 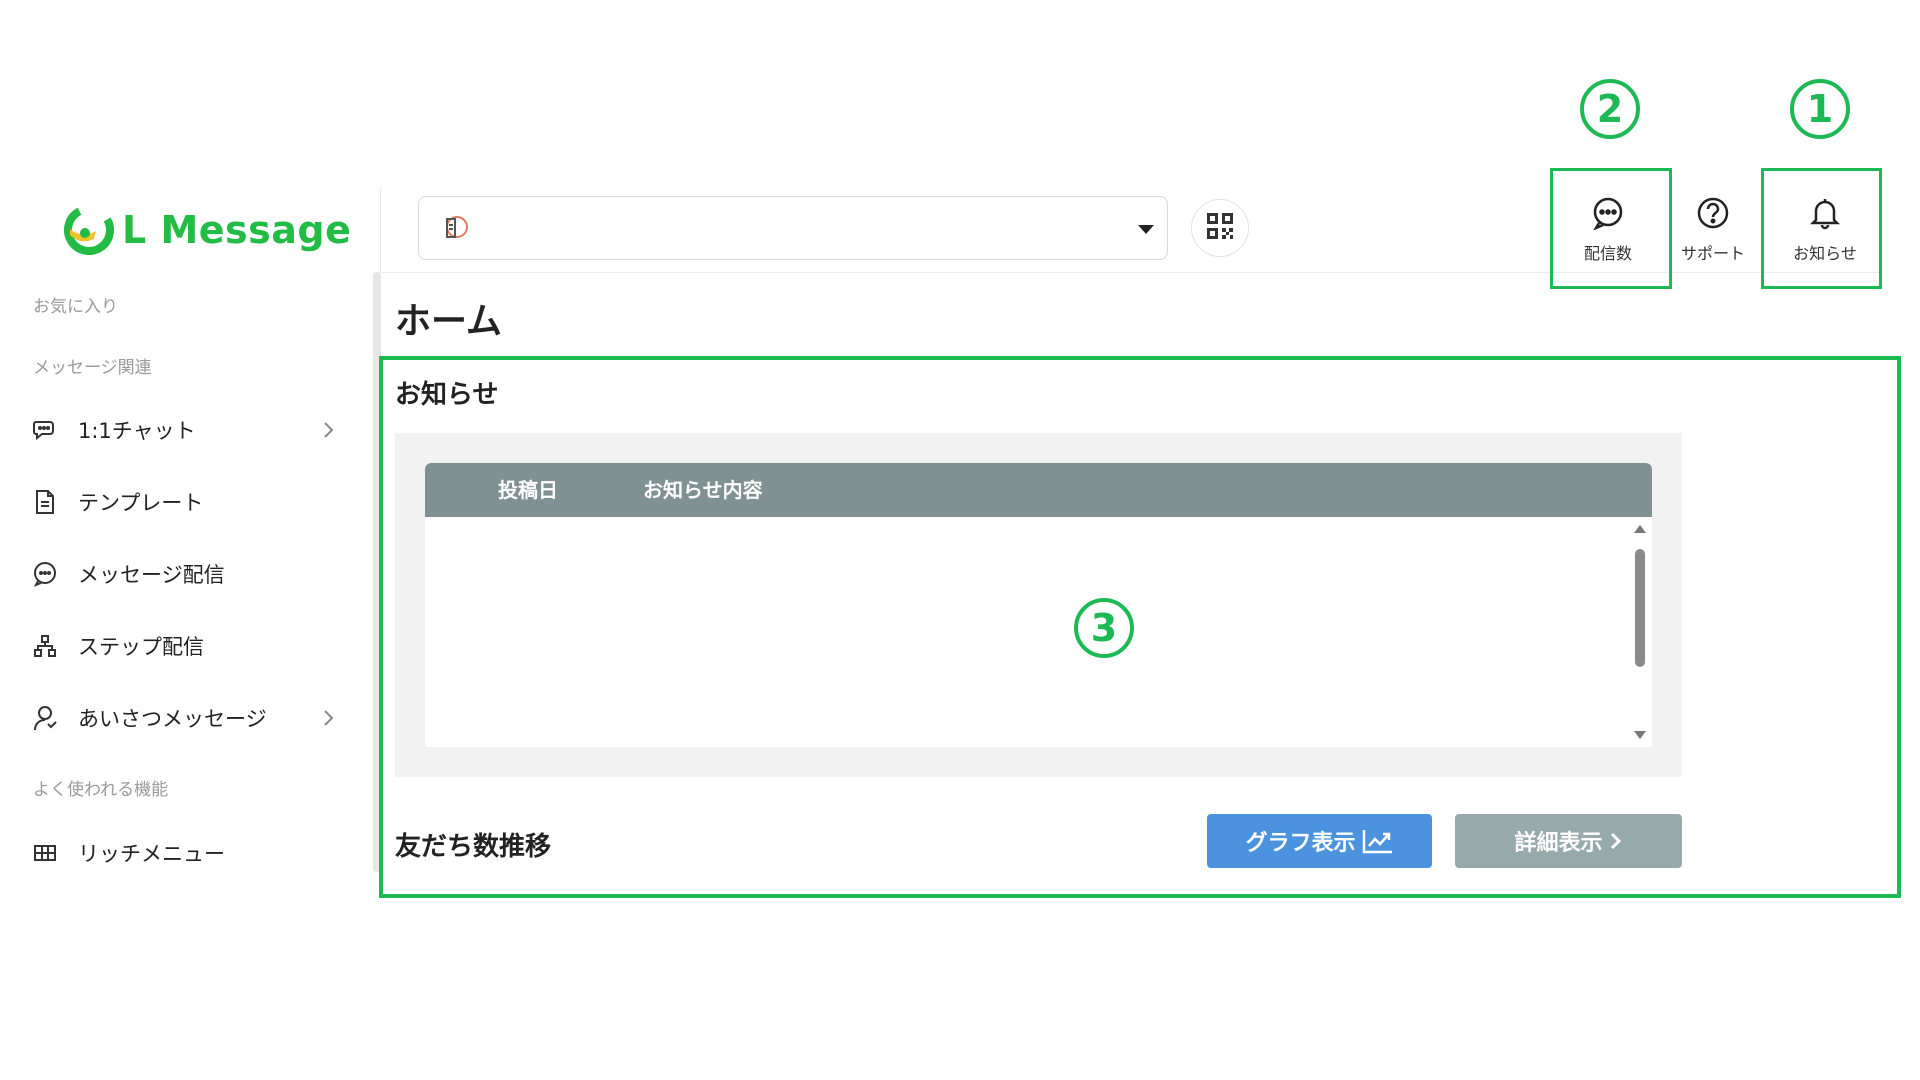 I want to click on scroll-down-icon, so click(x=1640, y=735).